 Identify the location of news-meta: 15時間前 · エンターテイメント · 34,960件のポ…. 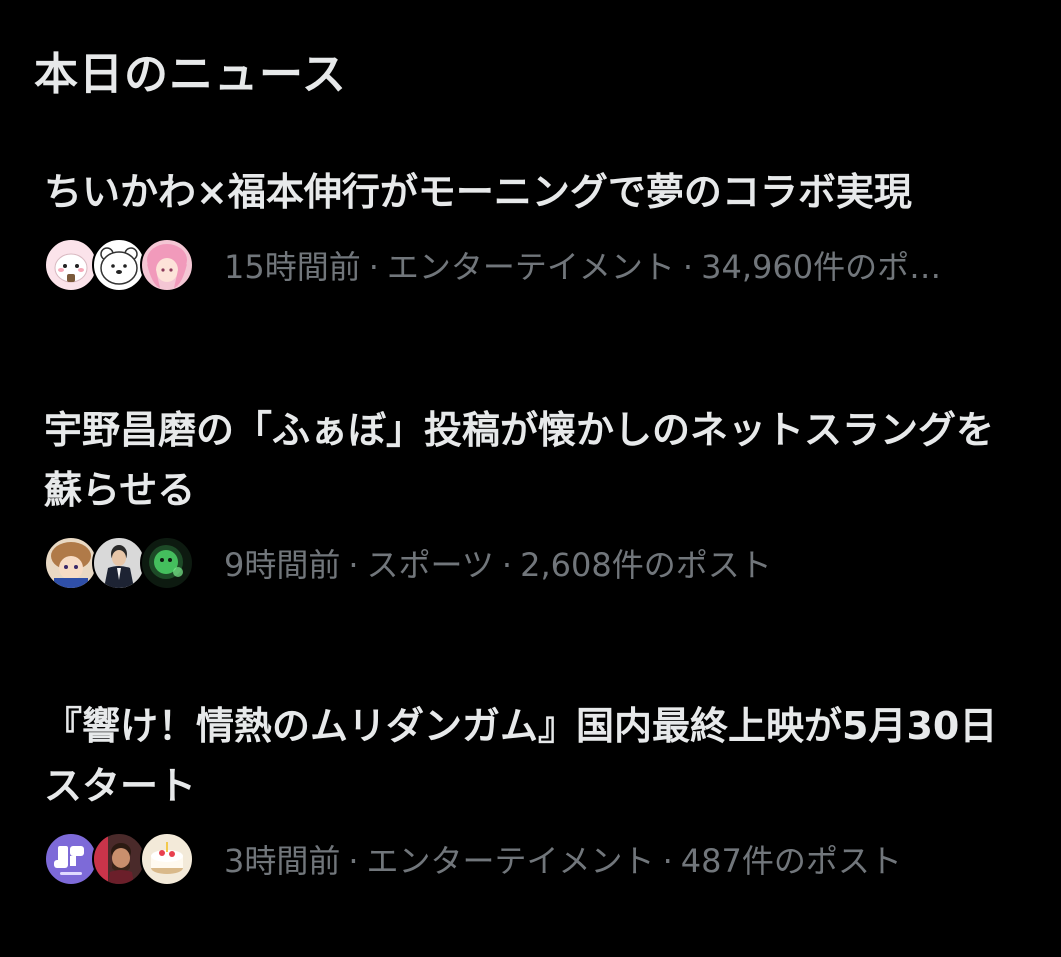
(531, 265).